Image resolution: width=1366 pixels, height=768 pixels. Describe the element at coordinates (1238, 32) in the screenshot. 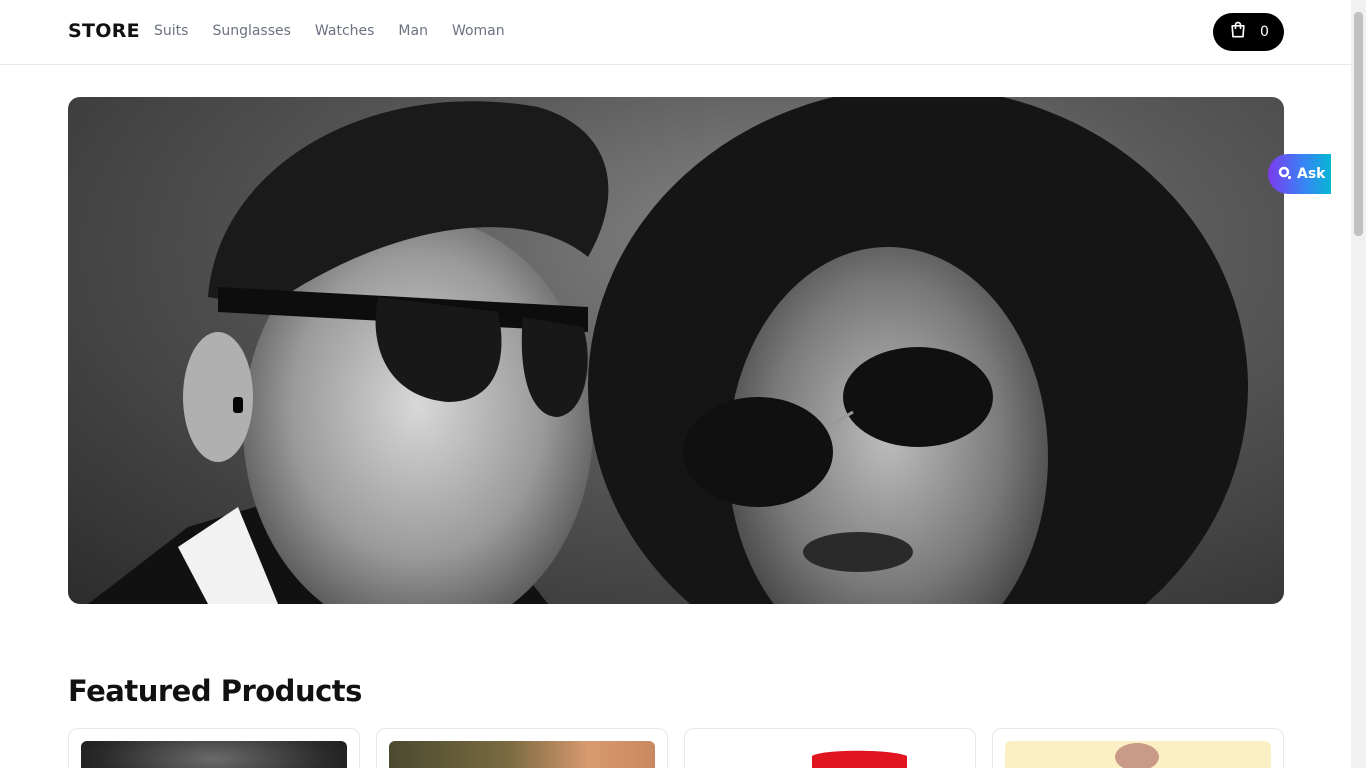

I see `shopping-bag-icon` at that location.